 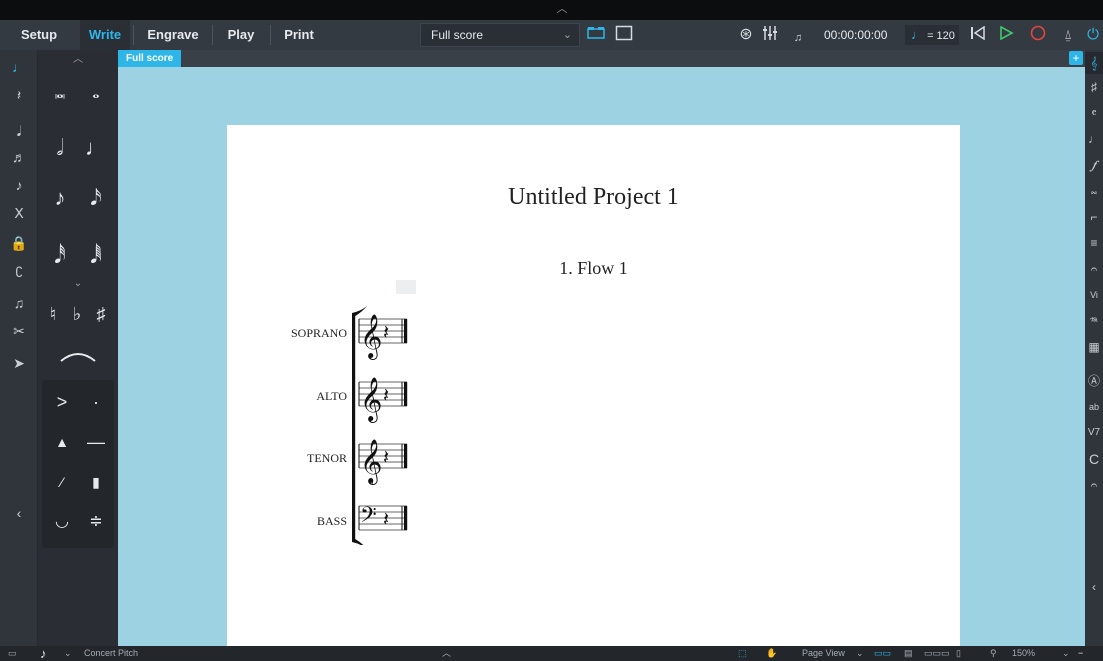 I want to click on system-staves: 𝄞 𝄽 𝄞 𝄽 𝄞 8 𝄽 𝄢 𝄽, so click(x=392, y=425).